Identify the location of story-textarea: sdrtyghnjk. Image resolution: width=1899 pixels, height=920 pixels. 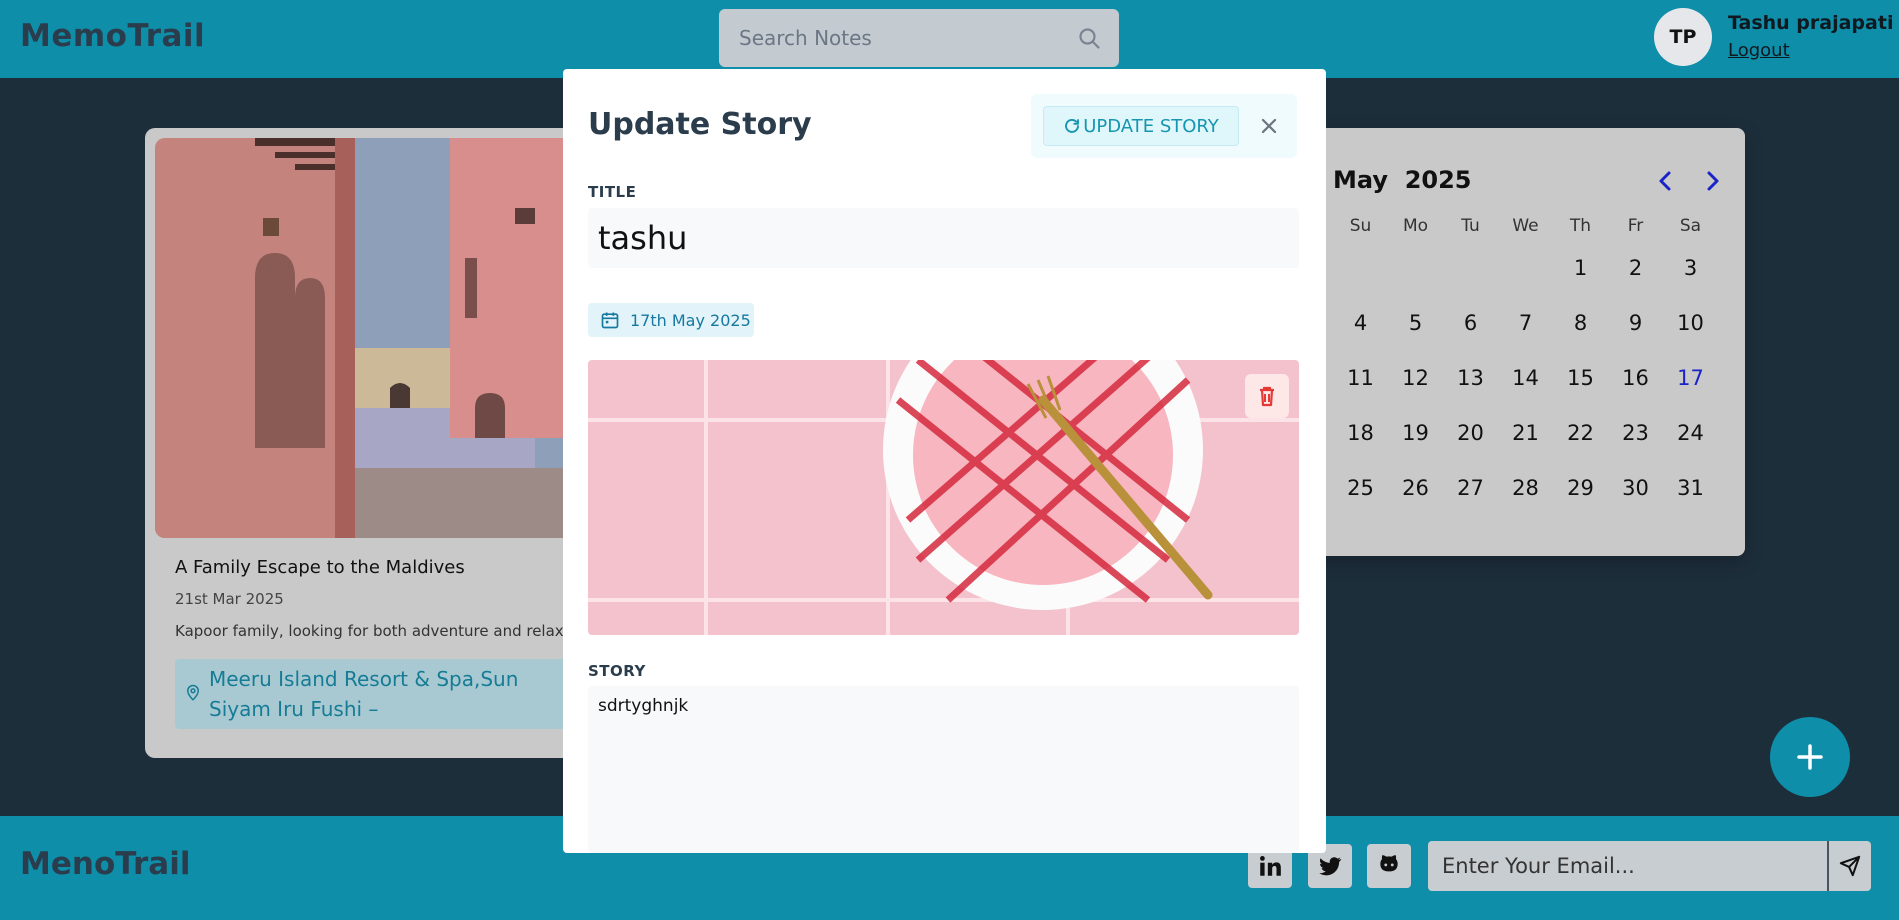
(943, 769).